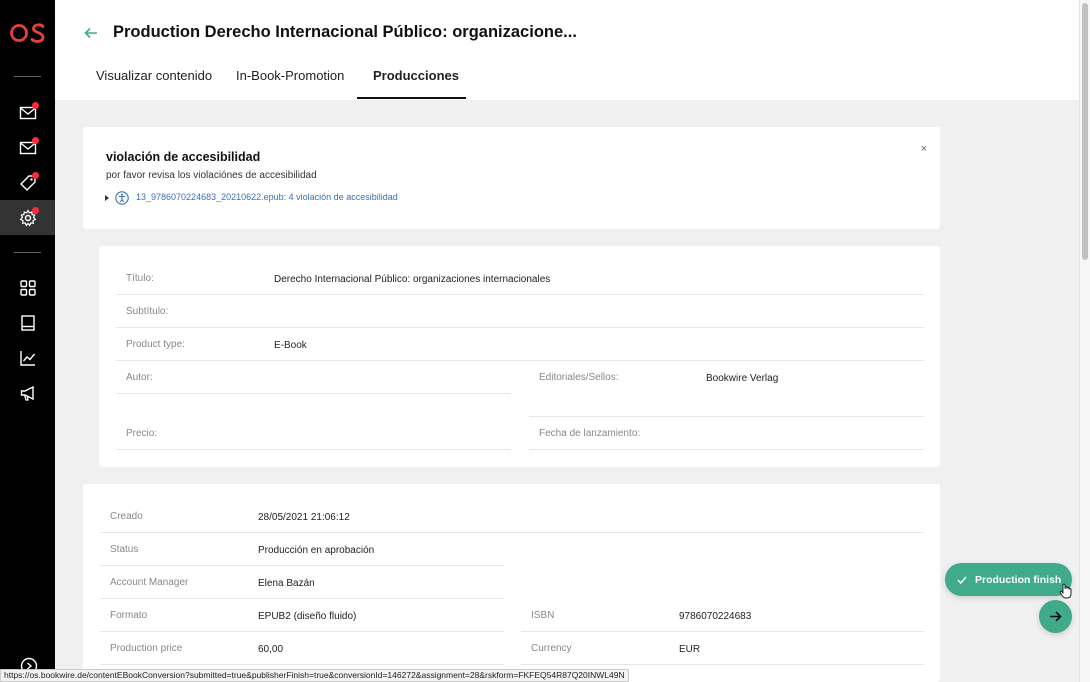  I want to click on book-icon, so click(27, 322).